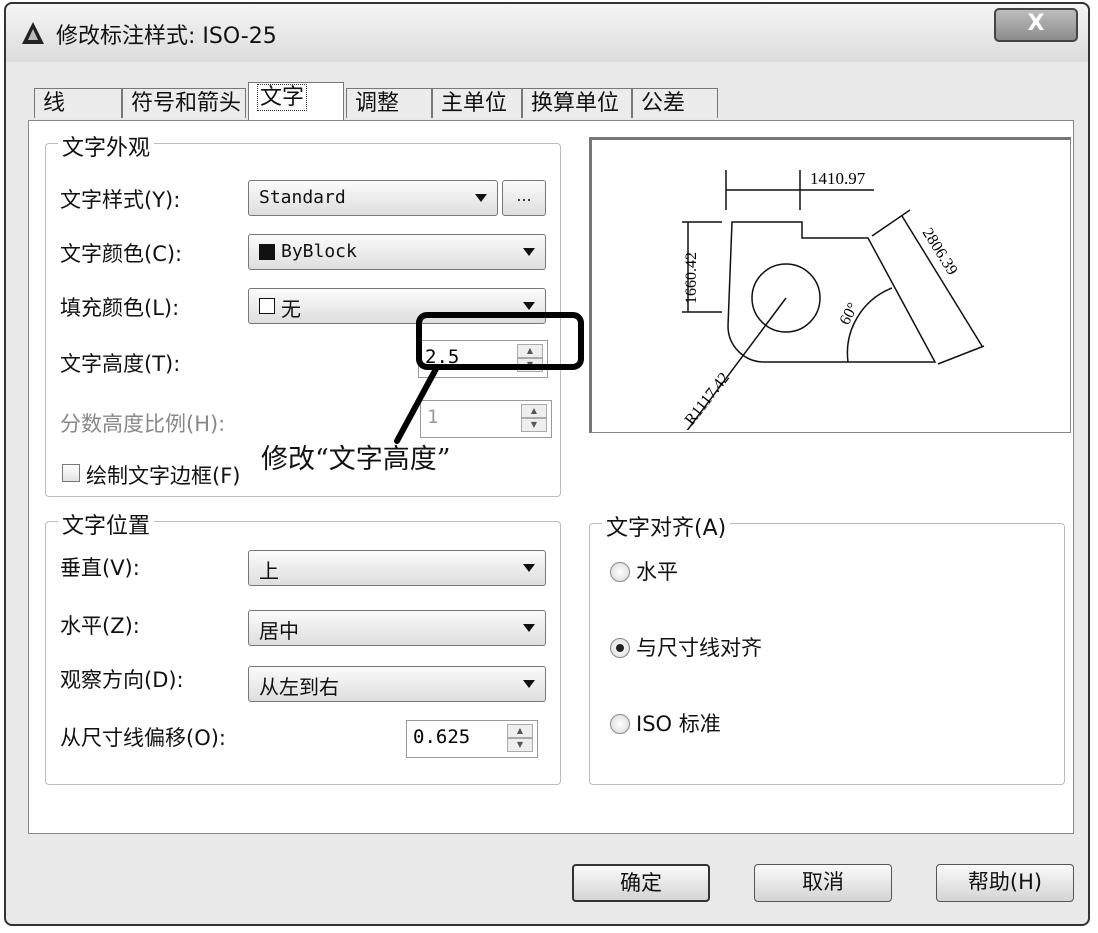 The height and width of the screenshot is (933, 1098). I want to click on draw-frame-checkbox, so click(71, 473).